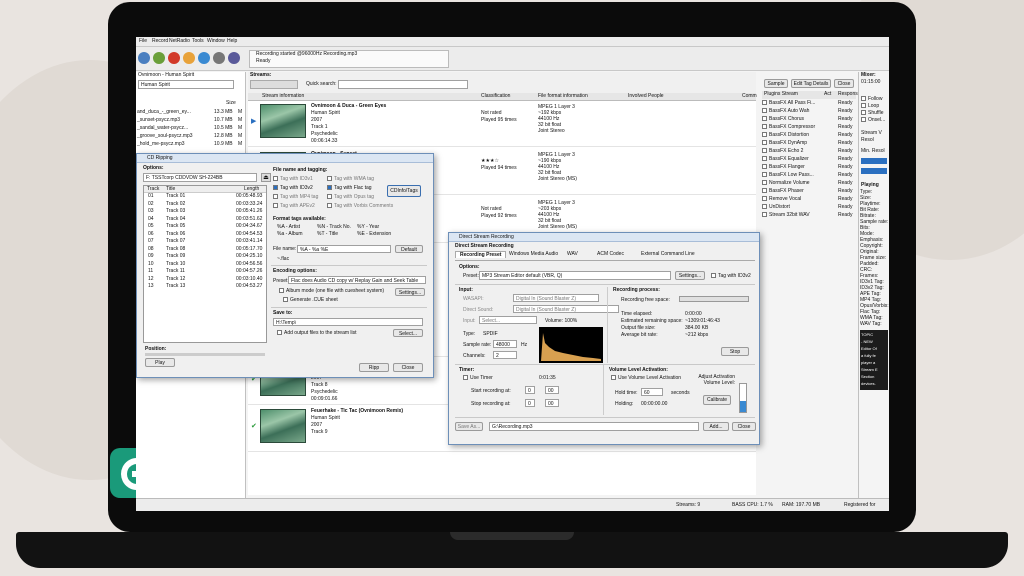 The width and height of the screenshot is (1024, 576). Describe the element at coordinates (594, 426) in the screenshot. I see `output-path-input: G:\Recording.mp3` at that location.